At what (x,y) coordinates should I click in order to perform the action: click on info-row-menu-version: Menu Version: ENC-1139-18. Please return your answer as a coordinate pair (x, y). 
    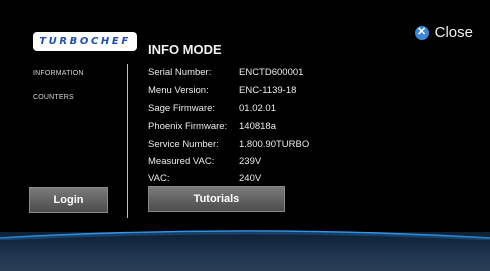
    Looking at the image, I should click on (222, 93).